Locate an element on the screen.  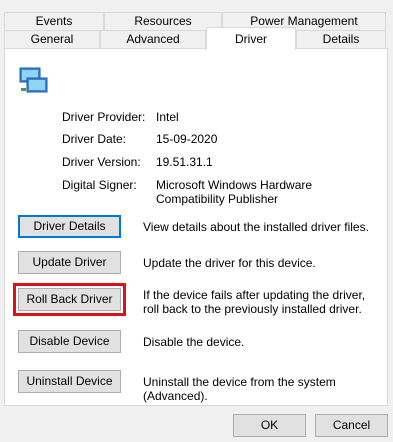
network-adapter-icon is located at coordinates (34, 82).